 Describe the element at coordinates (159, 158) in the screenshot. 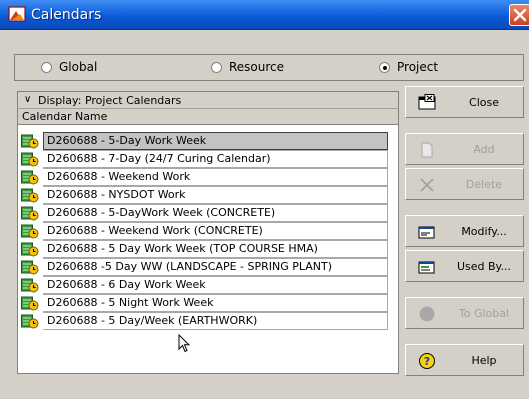

I see `calendar-row-name: D260688 - 7-Day (24/7 Curing Calendar)` at that location.